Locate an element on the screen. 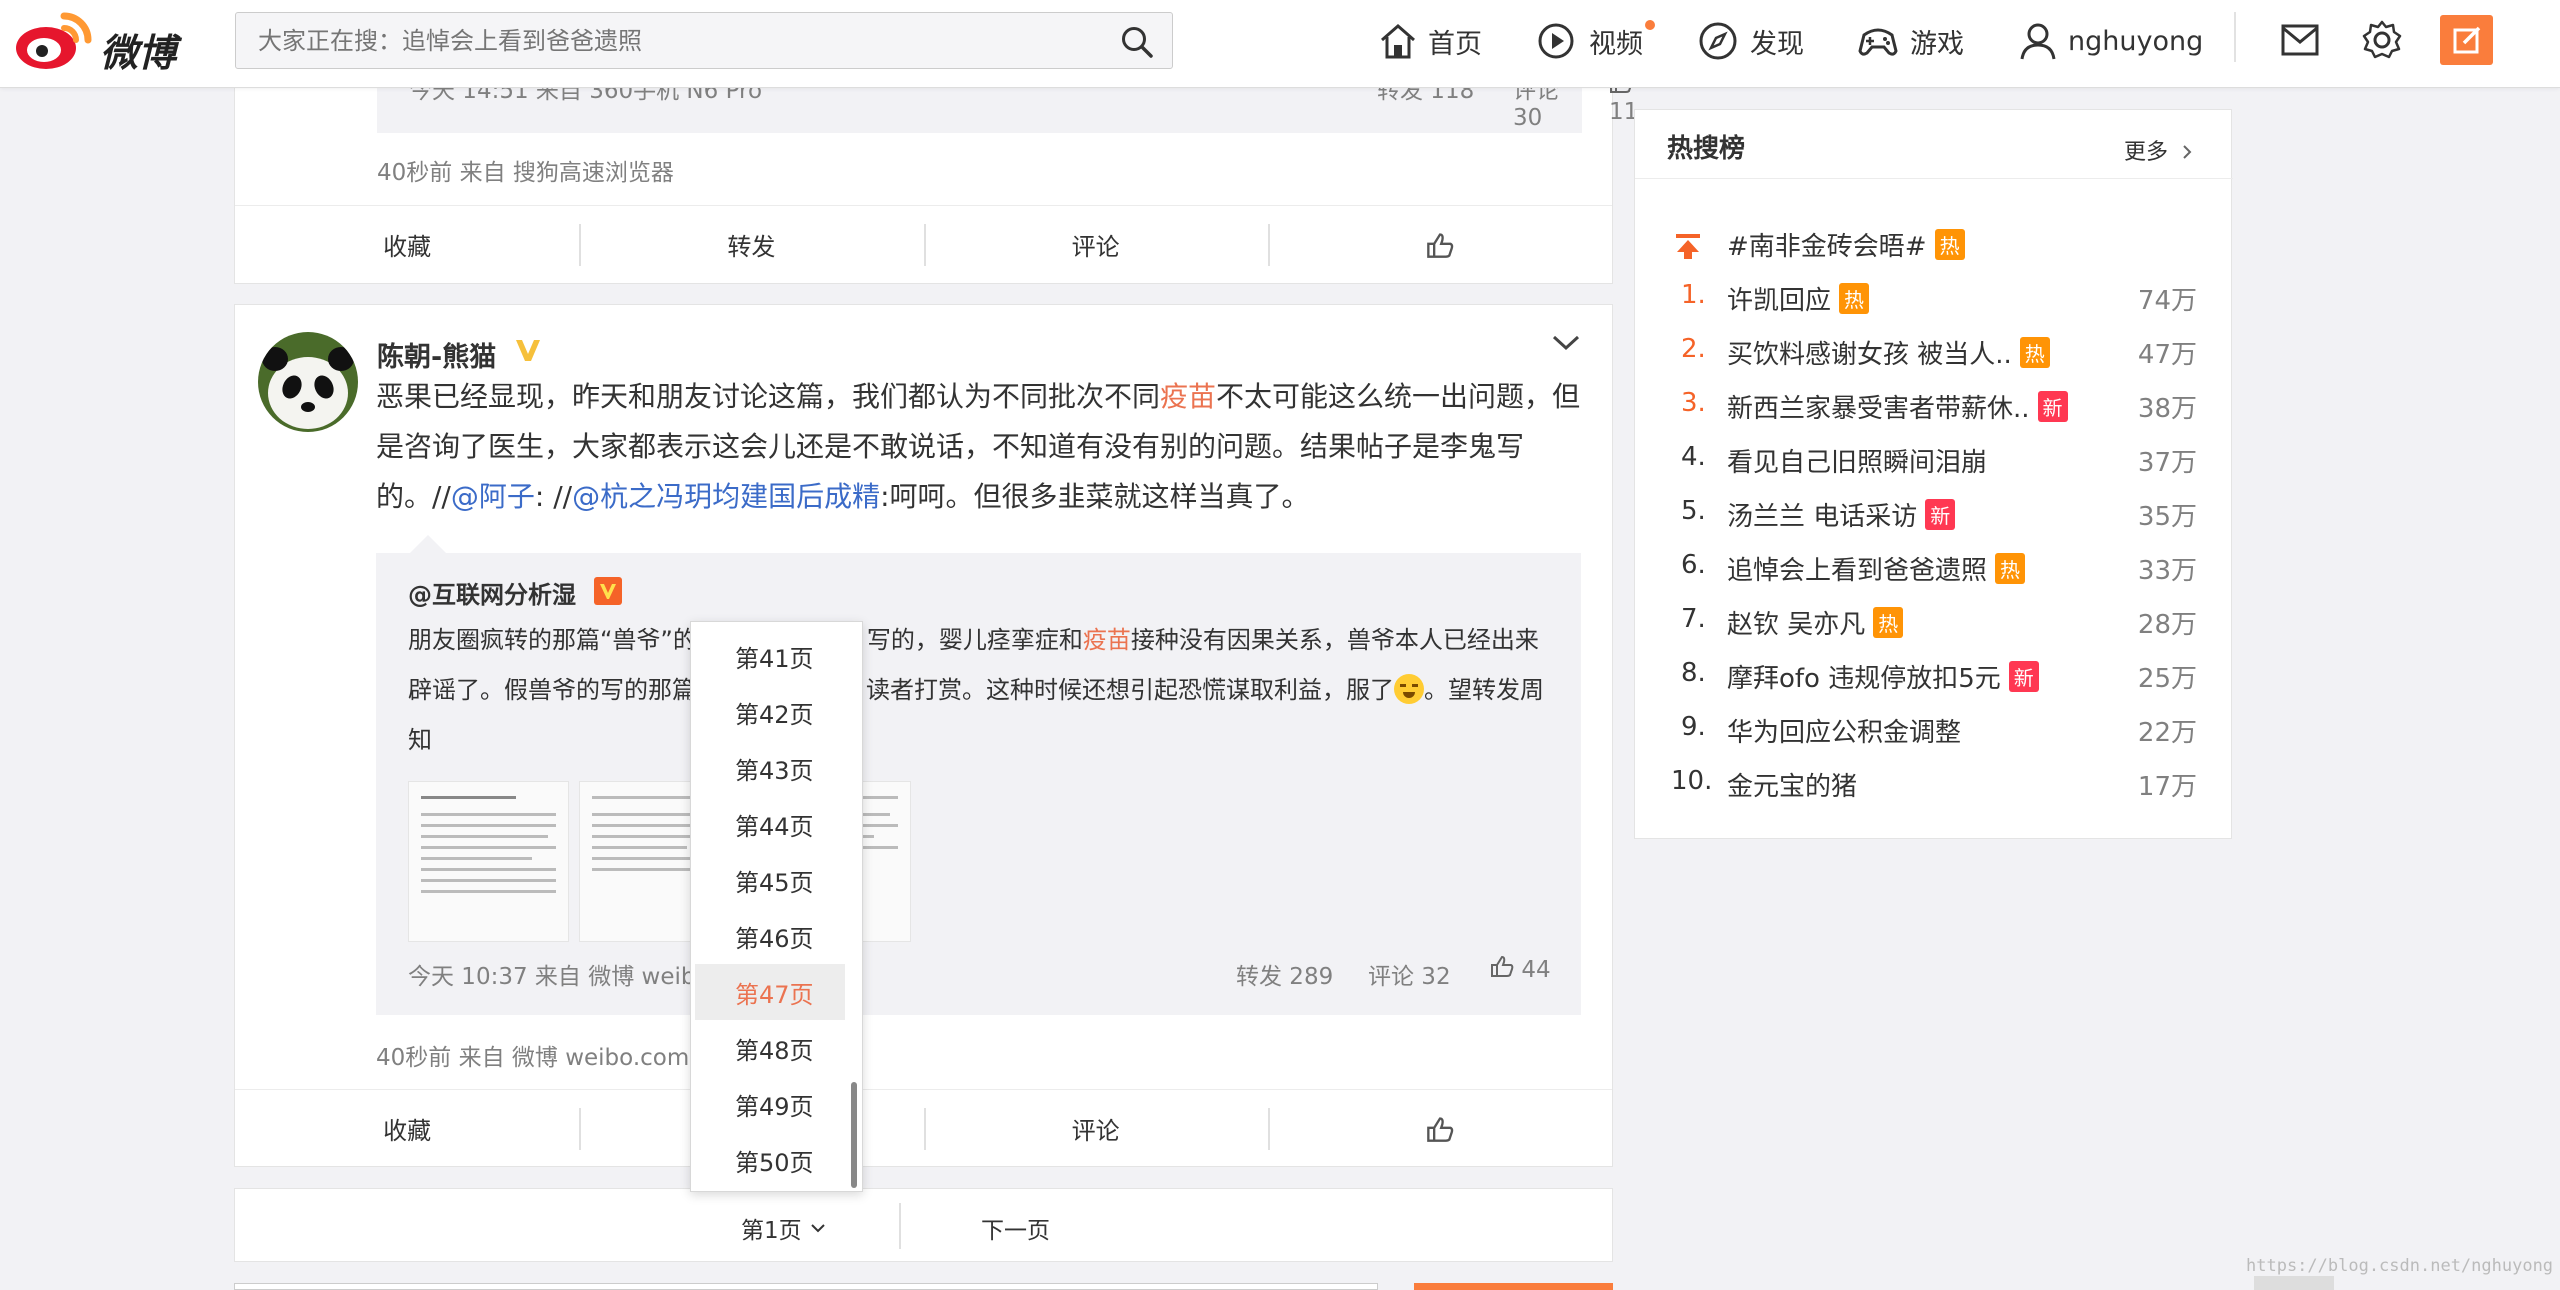 This screenshot has width=2560, height=1290. topic-text: 华为回应公积金调整 is located at coordinates (1844, 733).